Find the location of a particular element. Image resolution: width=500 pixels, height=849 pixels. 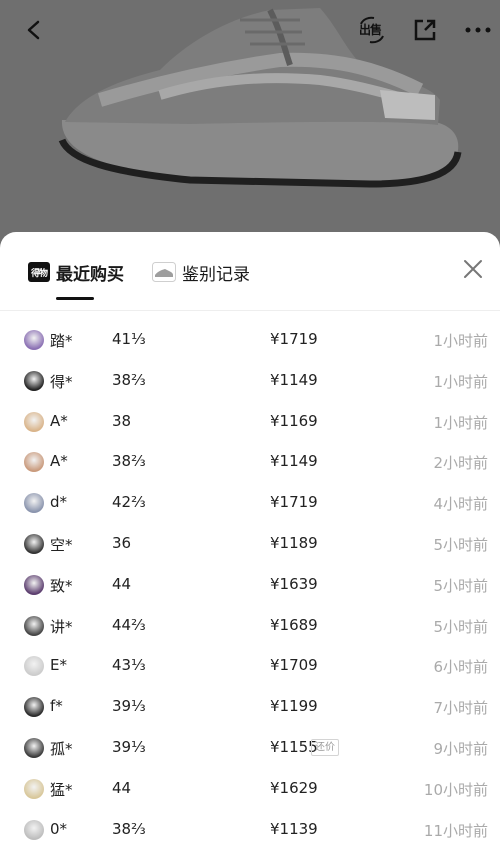

bargain-tag: 还价 is located at coordinates (325, 747).